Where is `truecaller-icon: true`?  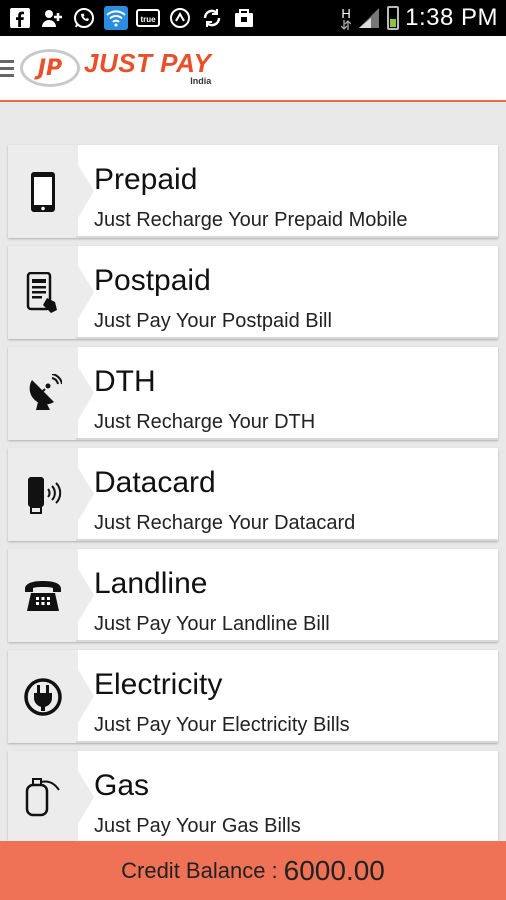
truecaller-icon: true is located at coordinates (148, 18).